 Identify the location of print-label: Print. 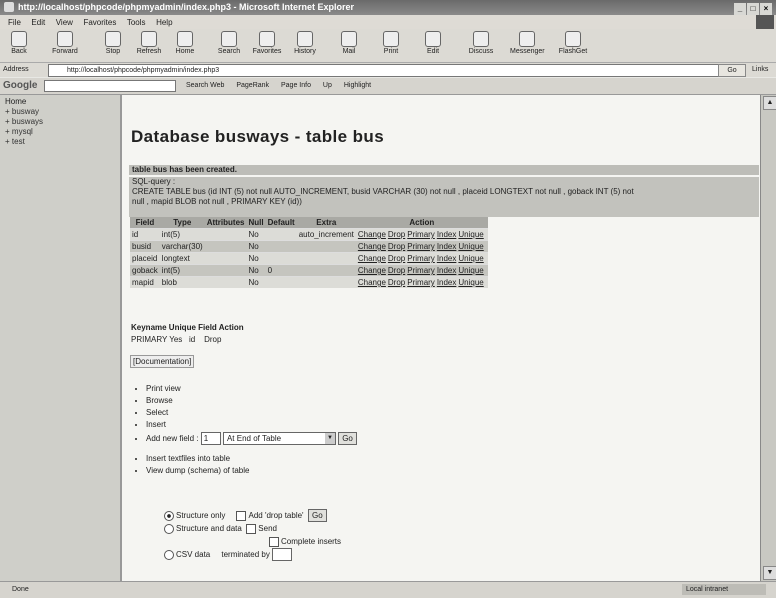
(391, 51).